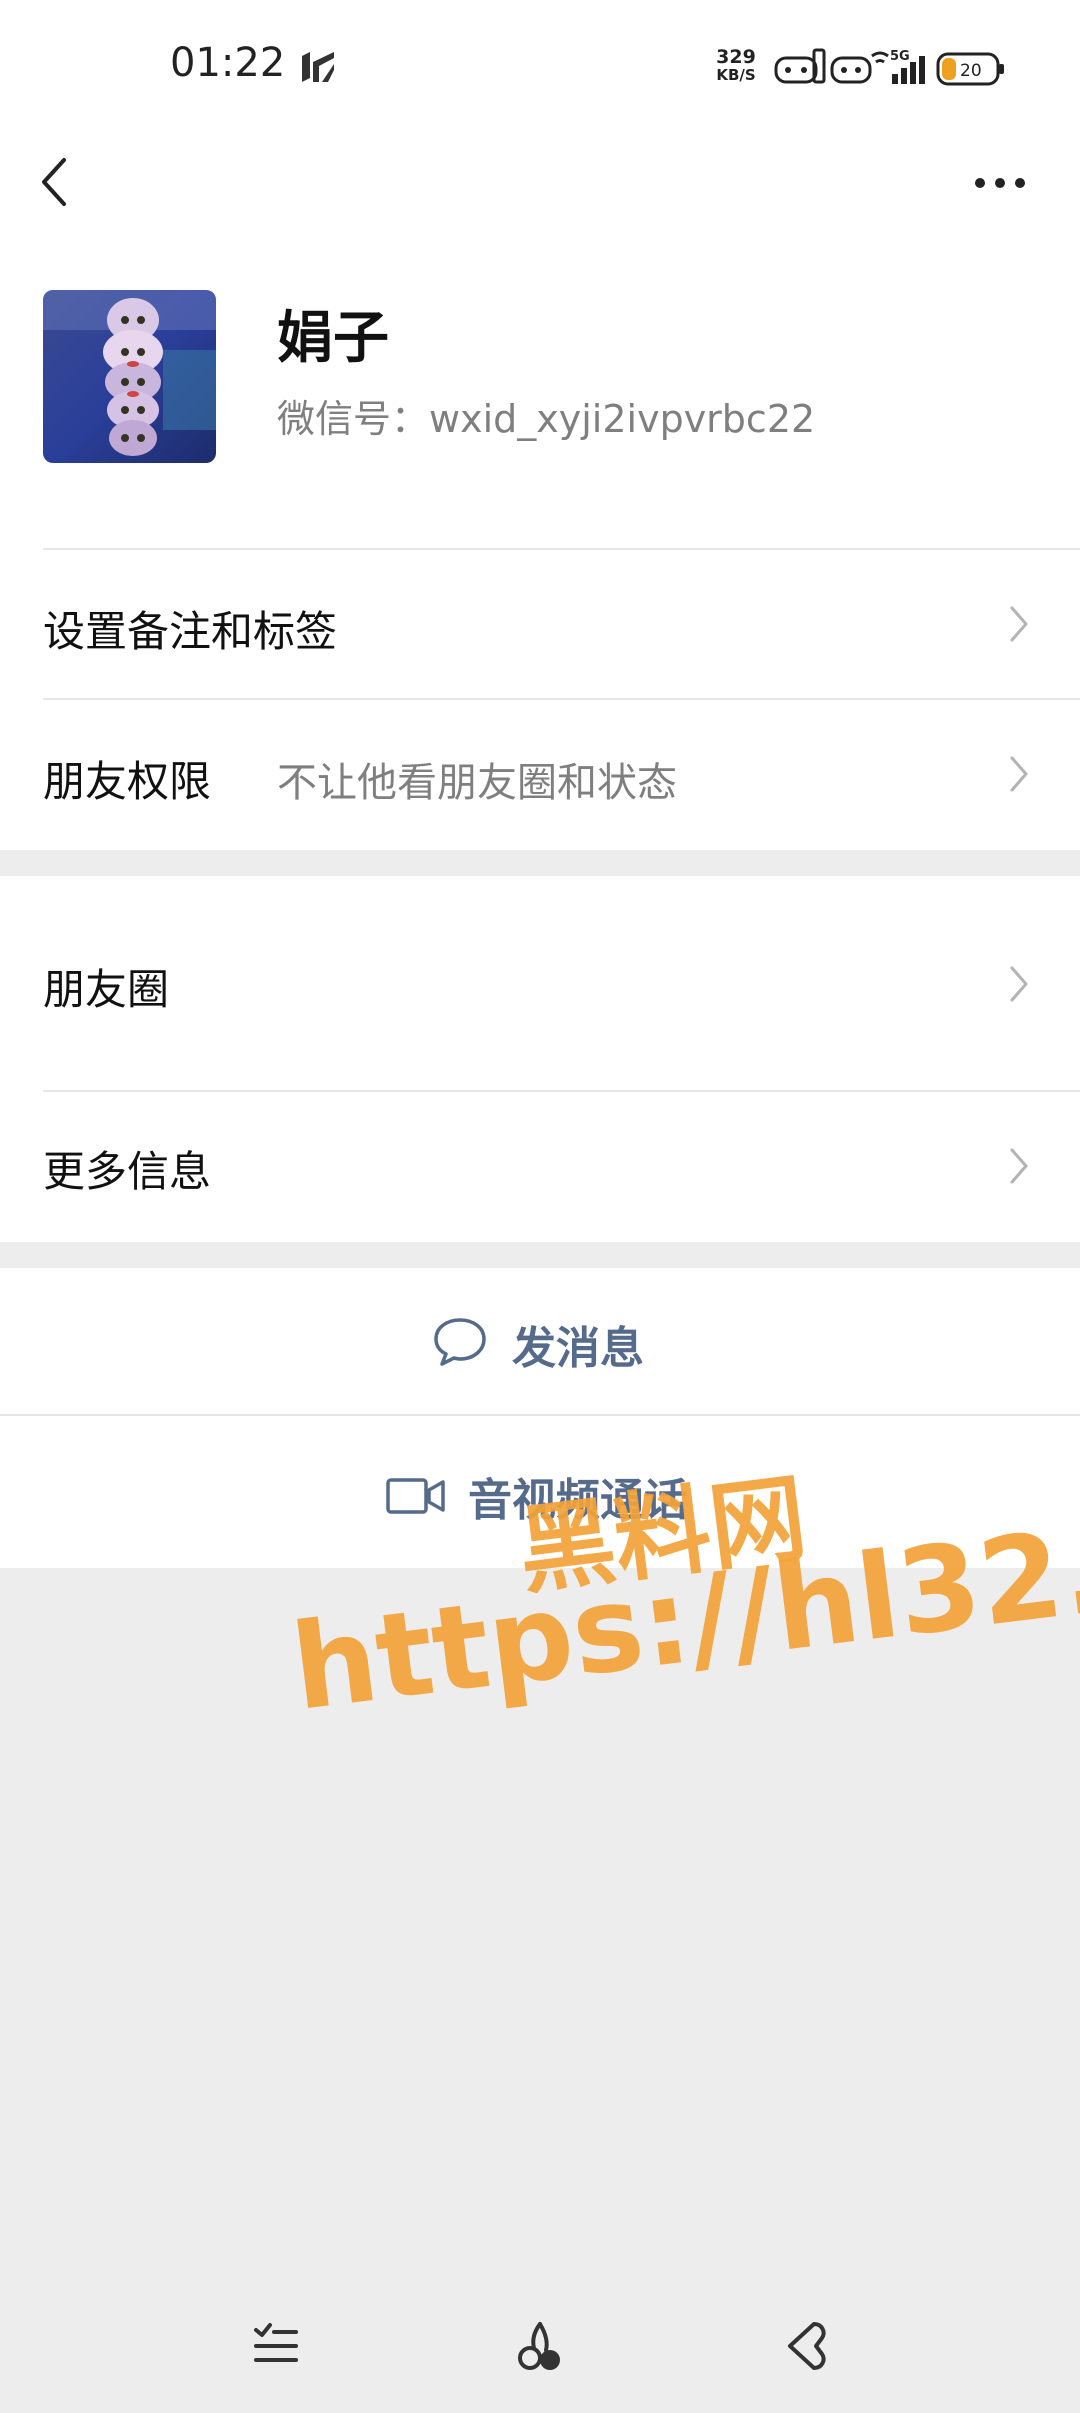 This screenshot has height=2413, width=1080. Describe the element at coordinates (540, 2346) in the screenshot. I see `home-icon` at that location.